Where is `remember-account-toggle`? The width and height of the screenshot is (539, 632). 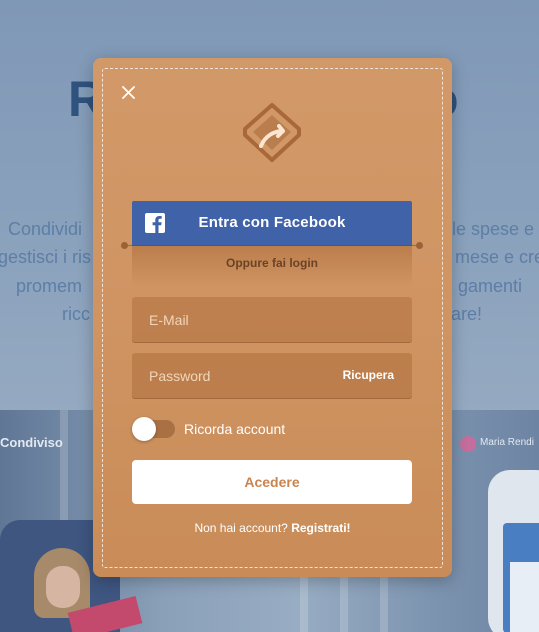 remember-account-toggle is located at coordinates (153, 429).